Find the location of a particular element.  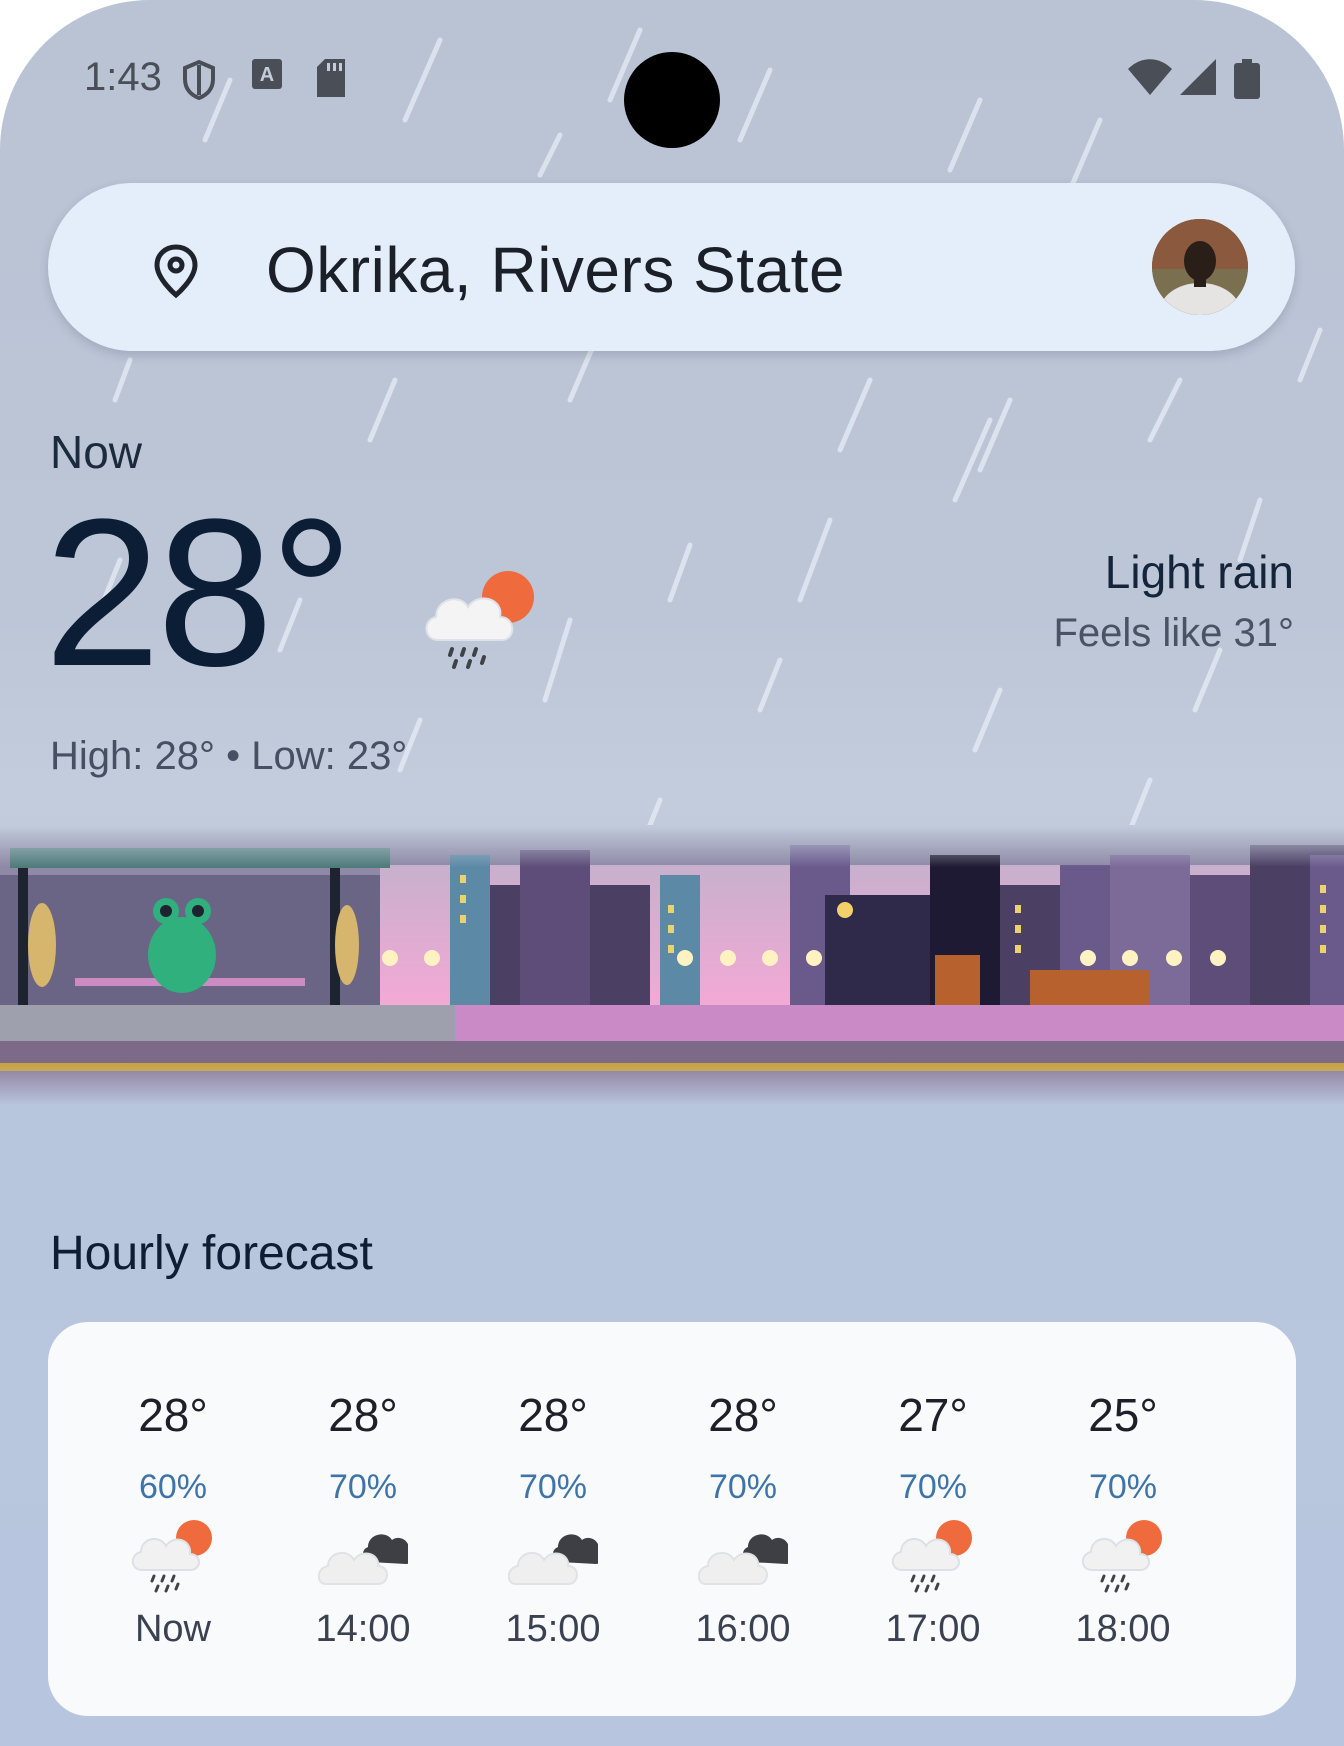

hourly-item: 28° 60% Now is located at coordinates (173, 1519).